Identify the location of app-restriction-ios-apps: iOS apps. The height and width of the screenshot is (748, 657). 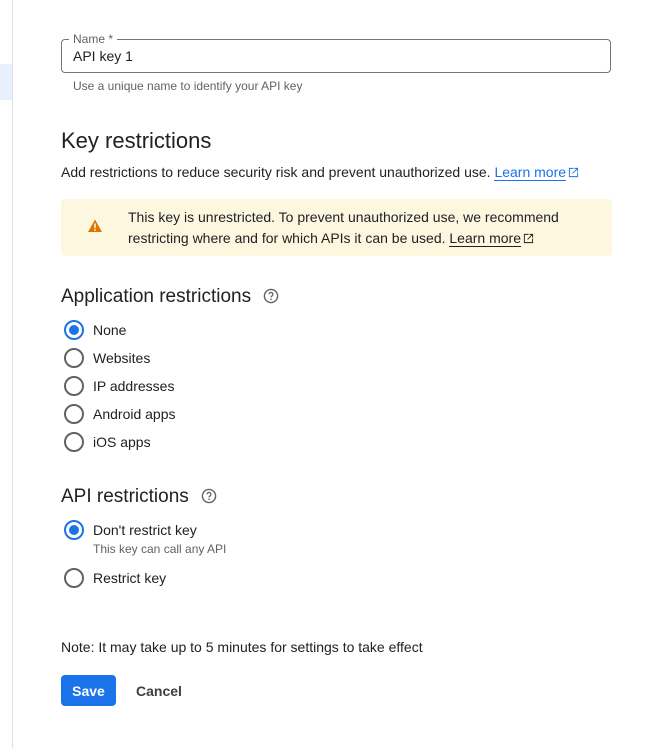
(107, 442).